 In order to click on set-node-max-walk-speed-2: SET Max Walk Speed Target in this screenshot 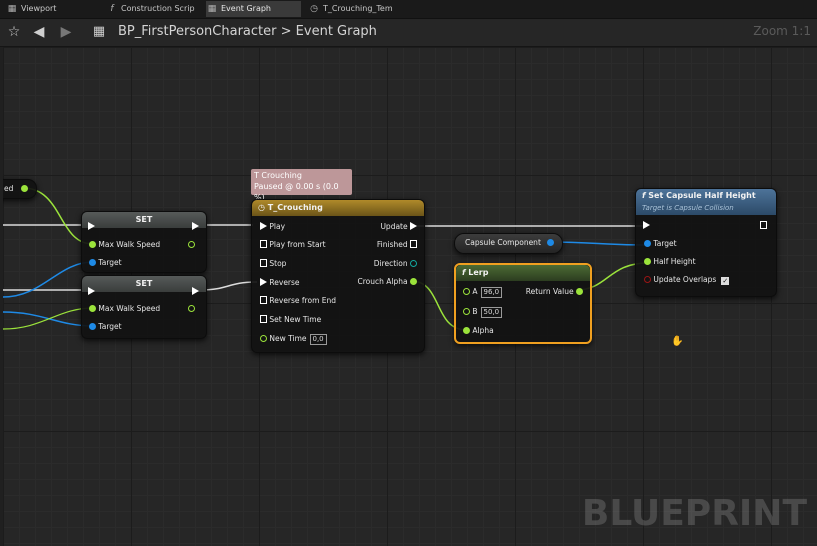, I will do `click(144, 307)`.